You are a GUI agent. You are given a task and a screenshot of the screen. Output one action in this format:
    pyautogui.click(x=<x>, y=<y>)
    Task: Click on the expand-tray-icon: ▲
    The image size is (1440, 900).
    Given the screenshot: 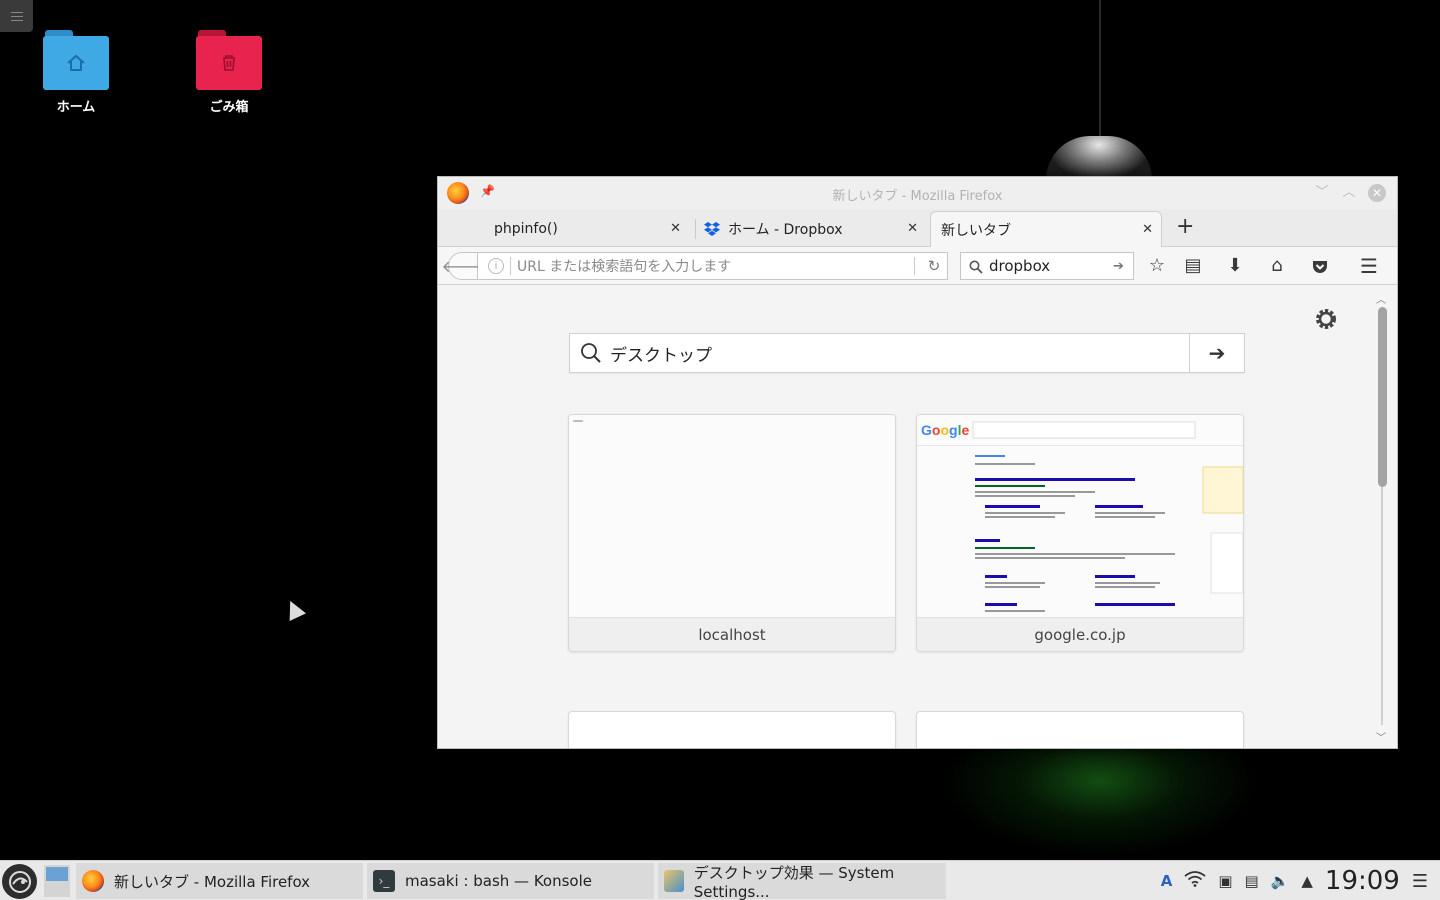 What is the action you would take?
    pyautogui.click(x=1307, y=881)
    